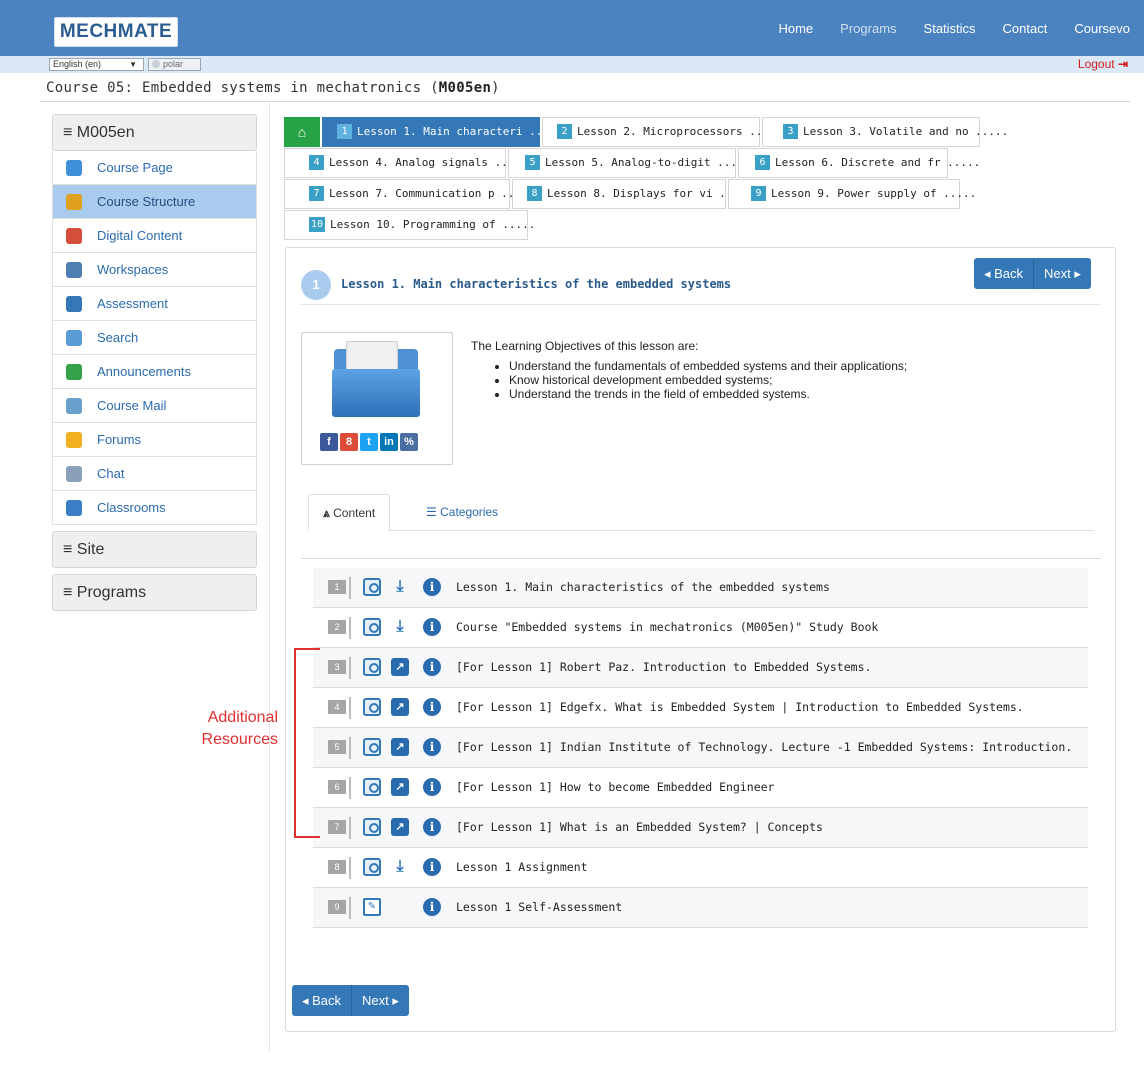 This screenshot has height=1068, width=1144. What do you see at coordinates (302, 132) in the screenshot?
I see `home-icon: ⌂` at bounding box center [302, 132].